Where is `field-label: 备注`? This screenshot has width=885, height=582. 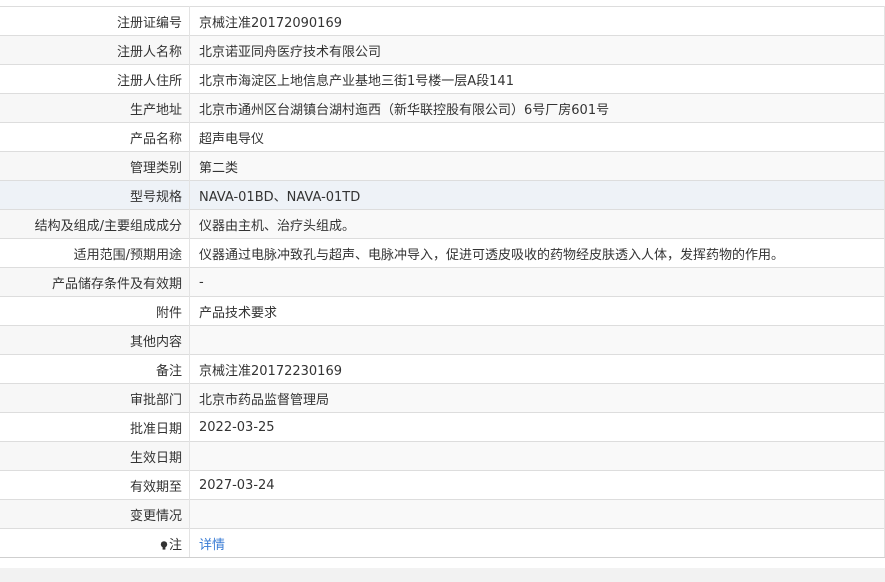
field-label: 备注 is located at coordinates (95, 369).